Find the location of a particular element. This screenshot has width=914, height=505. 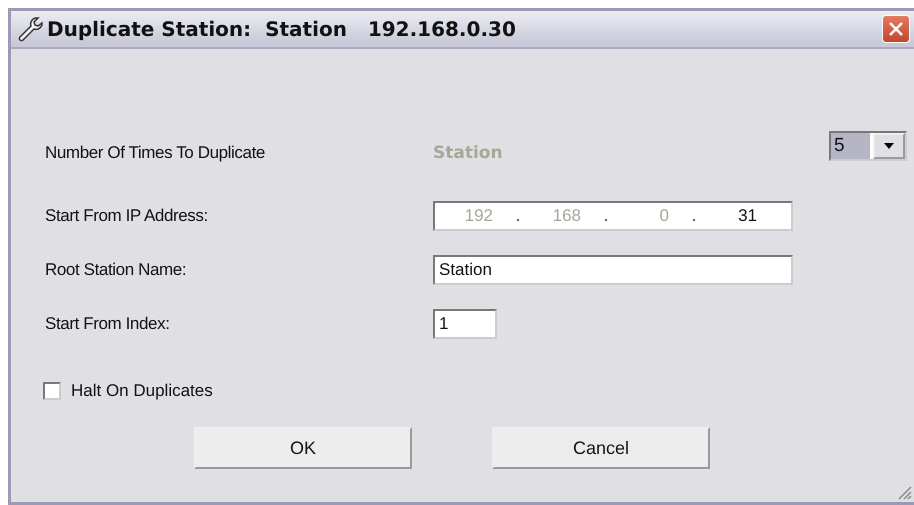

ip-octet: 192 is located at coordinates (478, 216).